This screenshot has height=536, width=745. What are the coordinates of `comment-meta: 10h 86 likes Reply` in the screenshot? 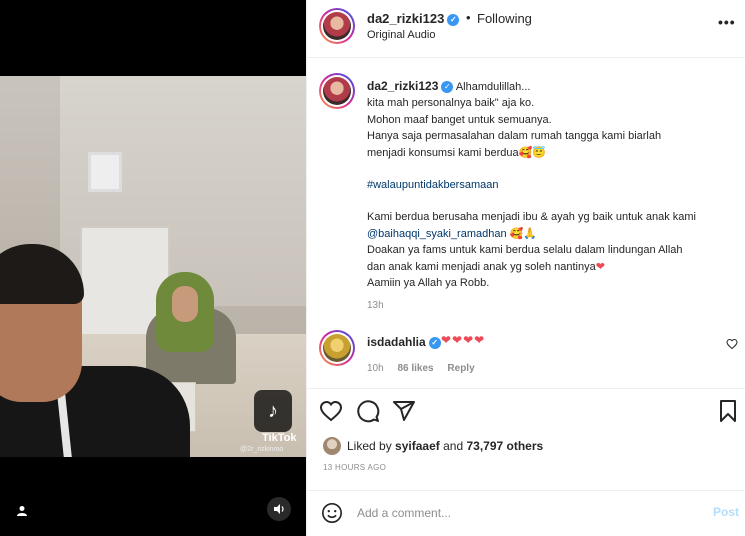 It's located at (426, 368).